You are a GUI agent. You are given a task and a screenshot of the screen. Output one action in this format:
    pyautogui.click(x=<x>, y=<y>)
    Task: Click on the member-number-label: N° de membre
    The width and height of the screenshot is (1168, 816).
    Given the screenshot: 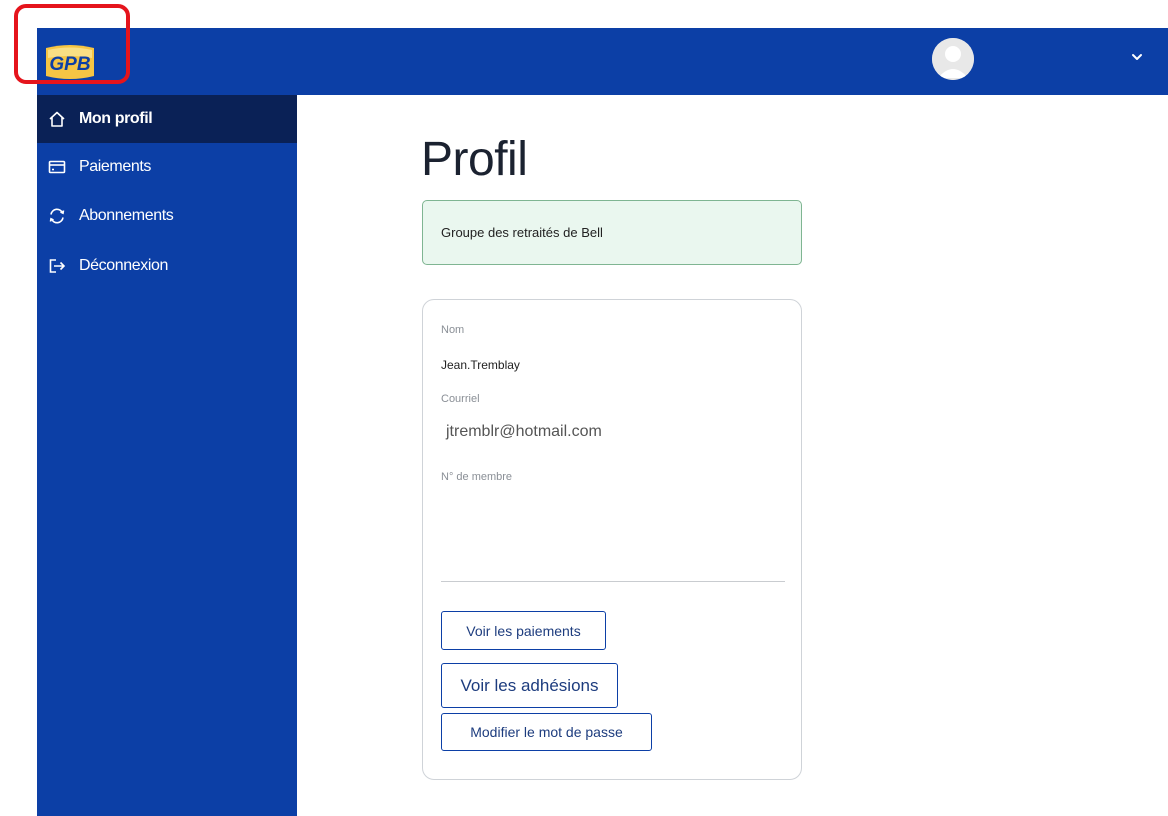 What is the action you would take?
    pyautogui.click(x=477, y=477)
    